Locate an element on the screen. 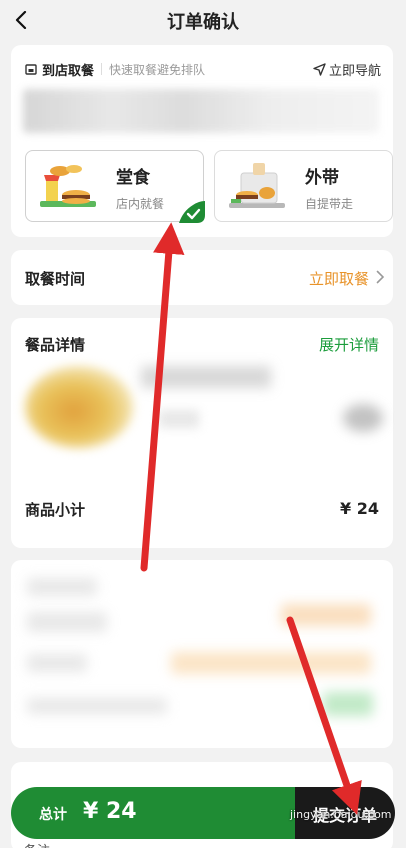 This screenshot has width=406, height=848. pickup-label: 到店取餐 is located at coordinates (68, 71).